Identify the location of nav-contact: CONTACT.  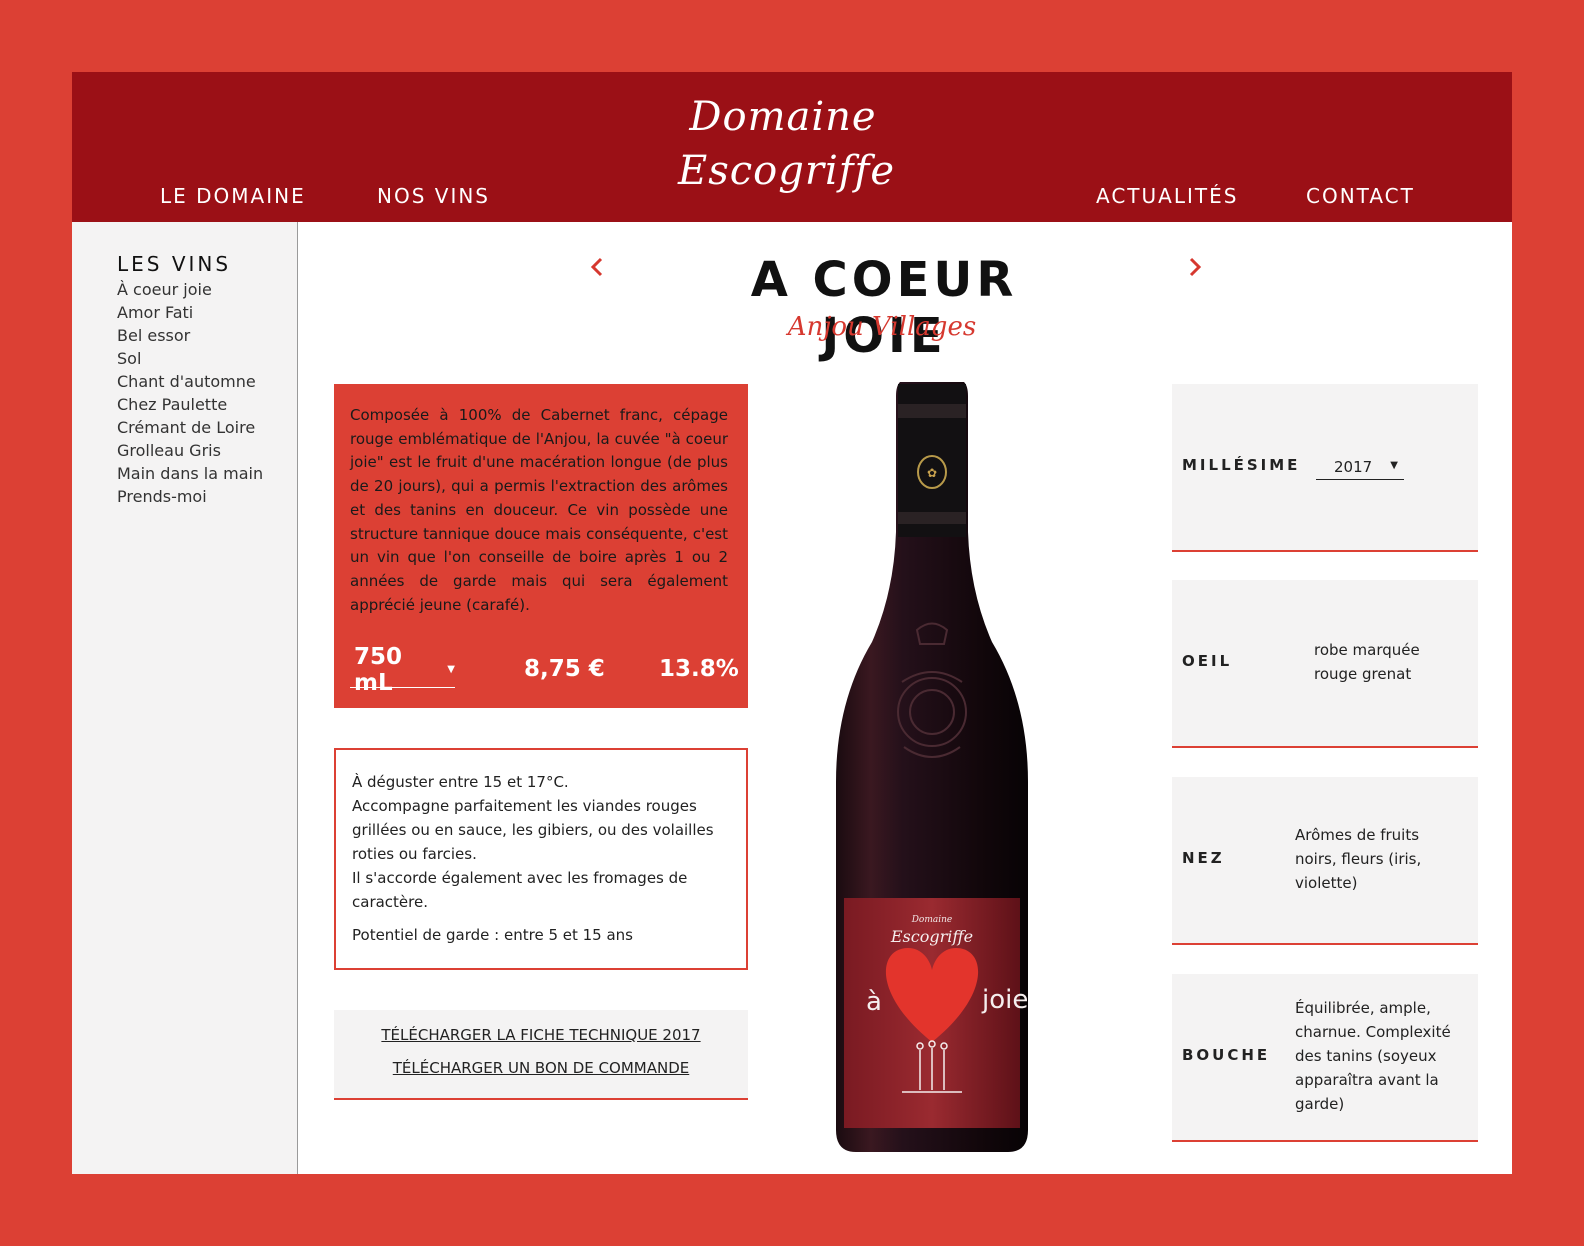
(1360, 196).